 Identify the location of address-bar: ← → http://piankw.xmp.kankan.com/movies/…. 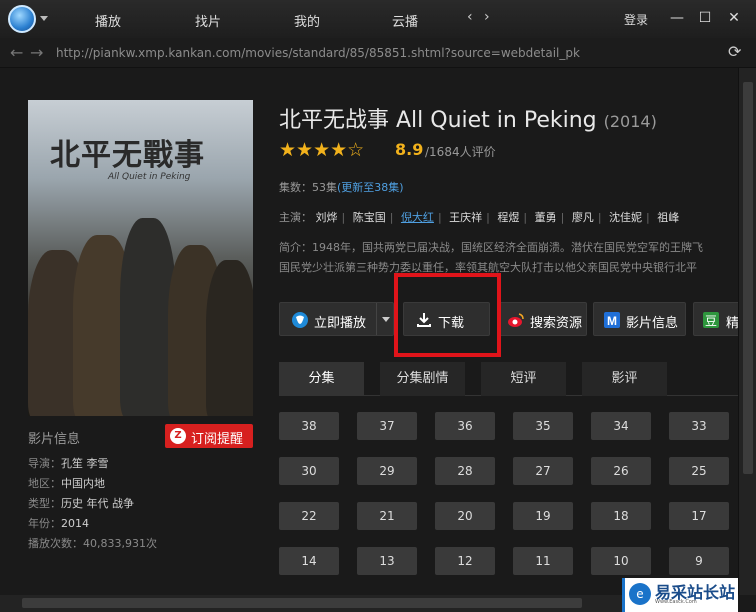
(378, 53).